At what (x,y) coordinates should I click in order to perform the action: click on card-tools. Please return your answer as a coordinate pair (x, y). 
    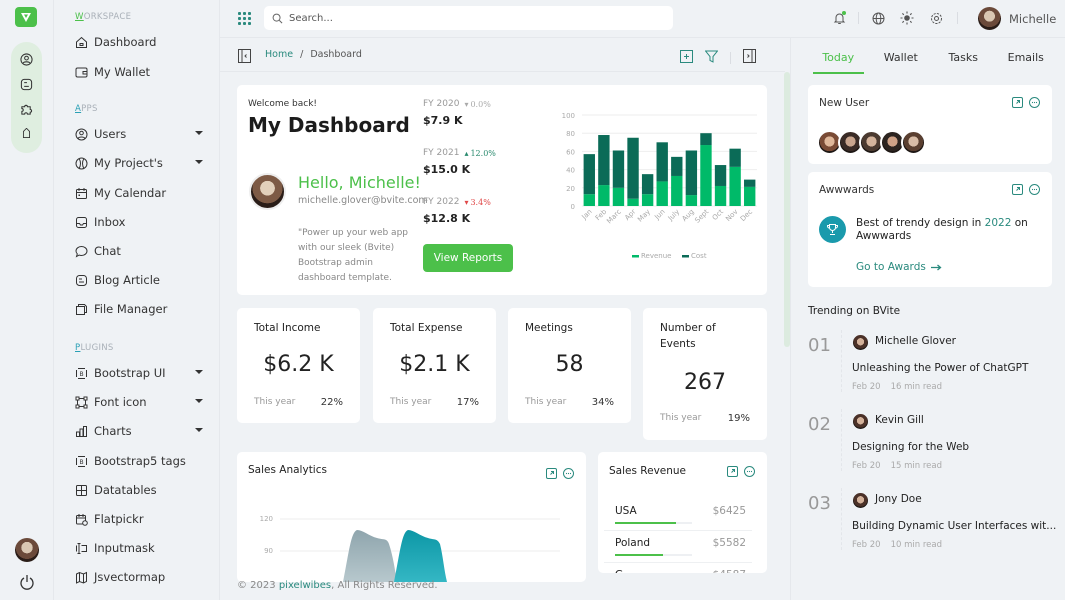
    Looking at the image, I should click on (1026, 189).